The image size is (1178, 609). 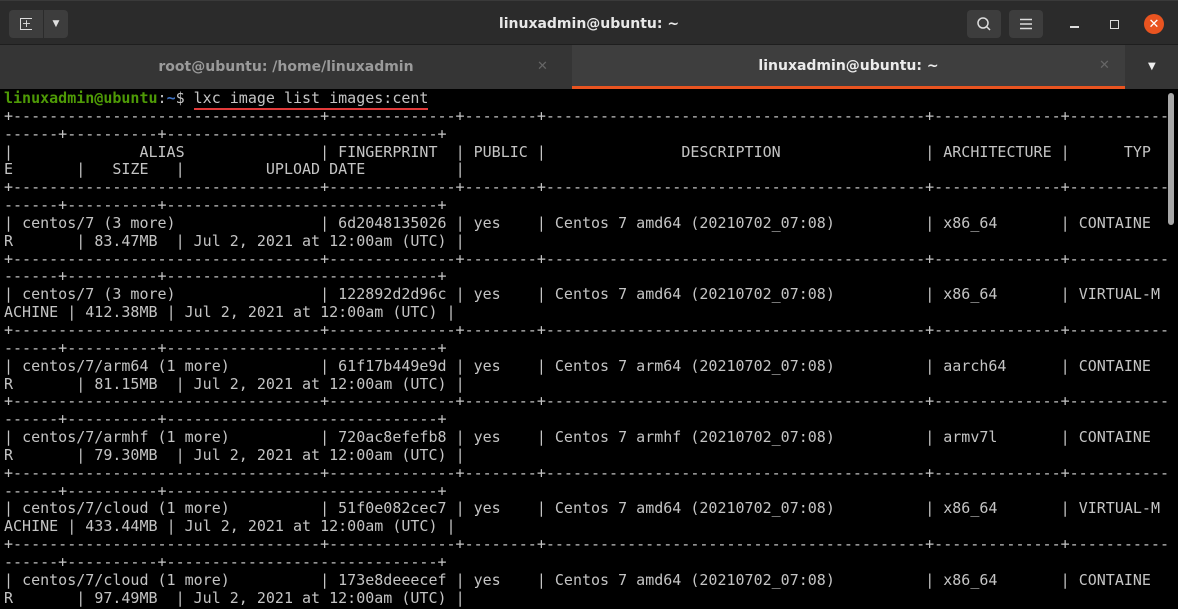 I want to click on prompt-path: ~, so click(x=171, y=98).